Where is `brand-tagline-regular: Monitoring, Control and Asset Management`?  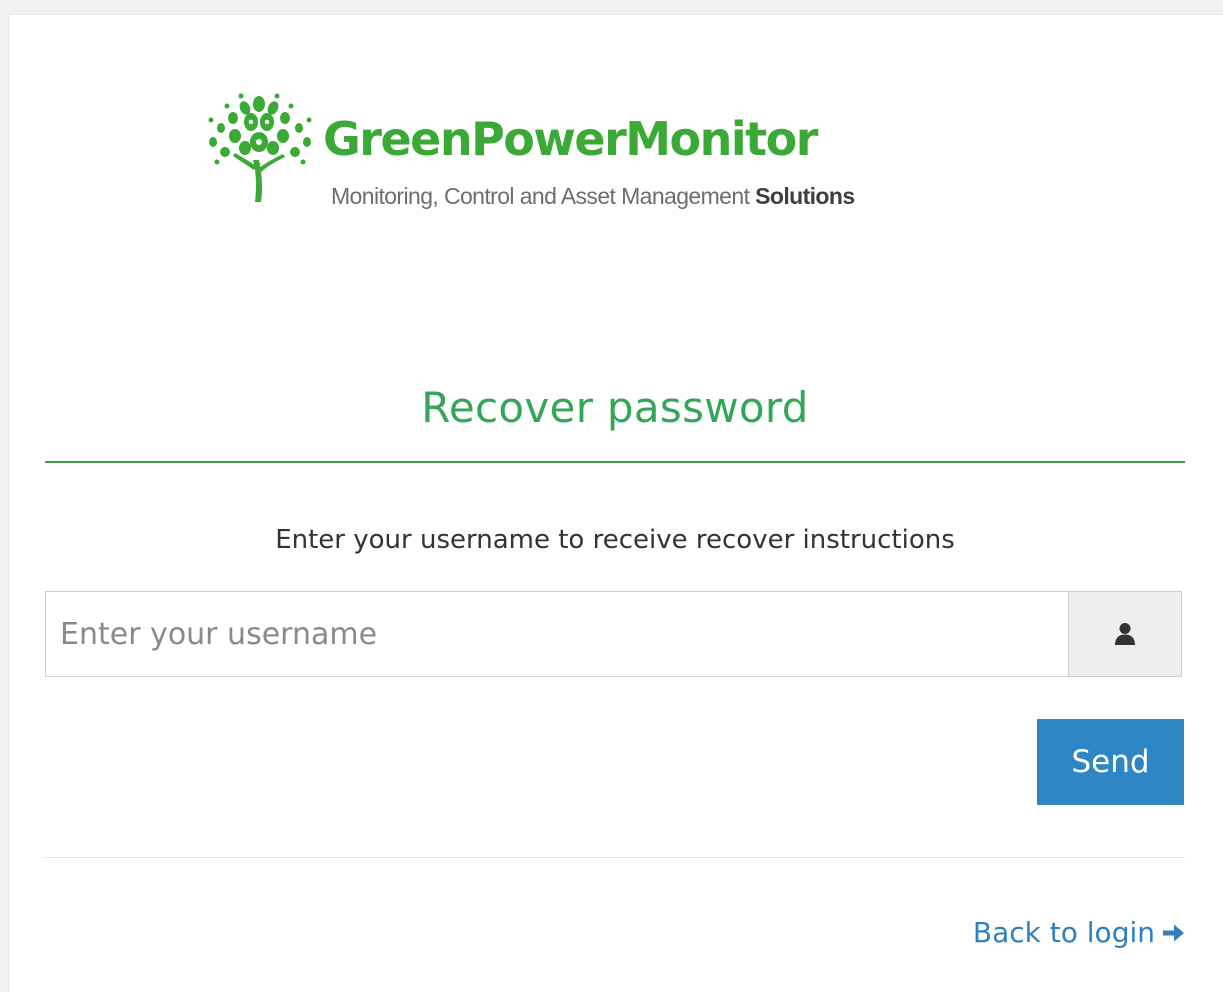 brand-tagline-regular: Monitoring, Control and Asset Management is located at coordinates (540, 196).